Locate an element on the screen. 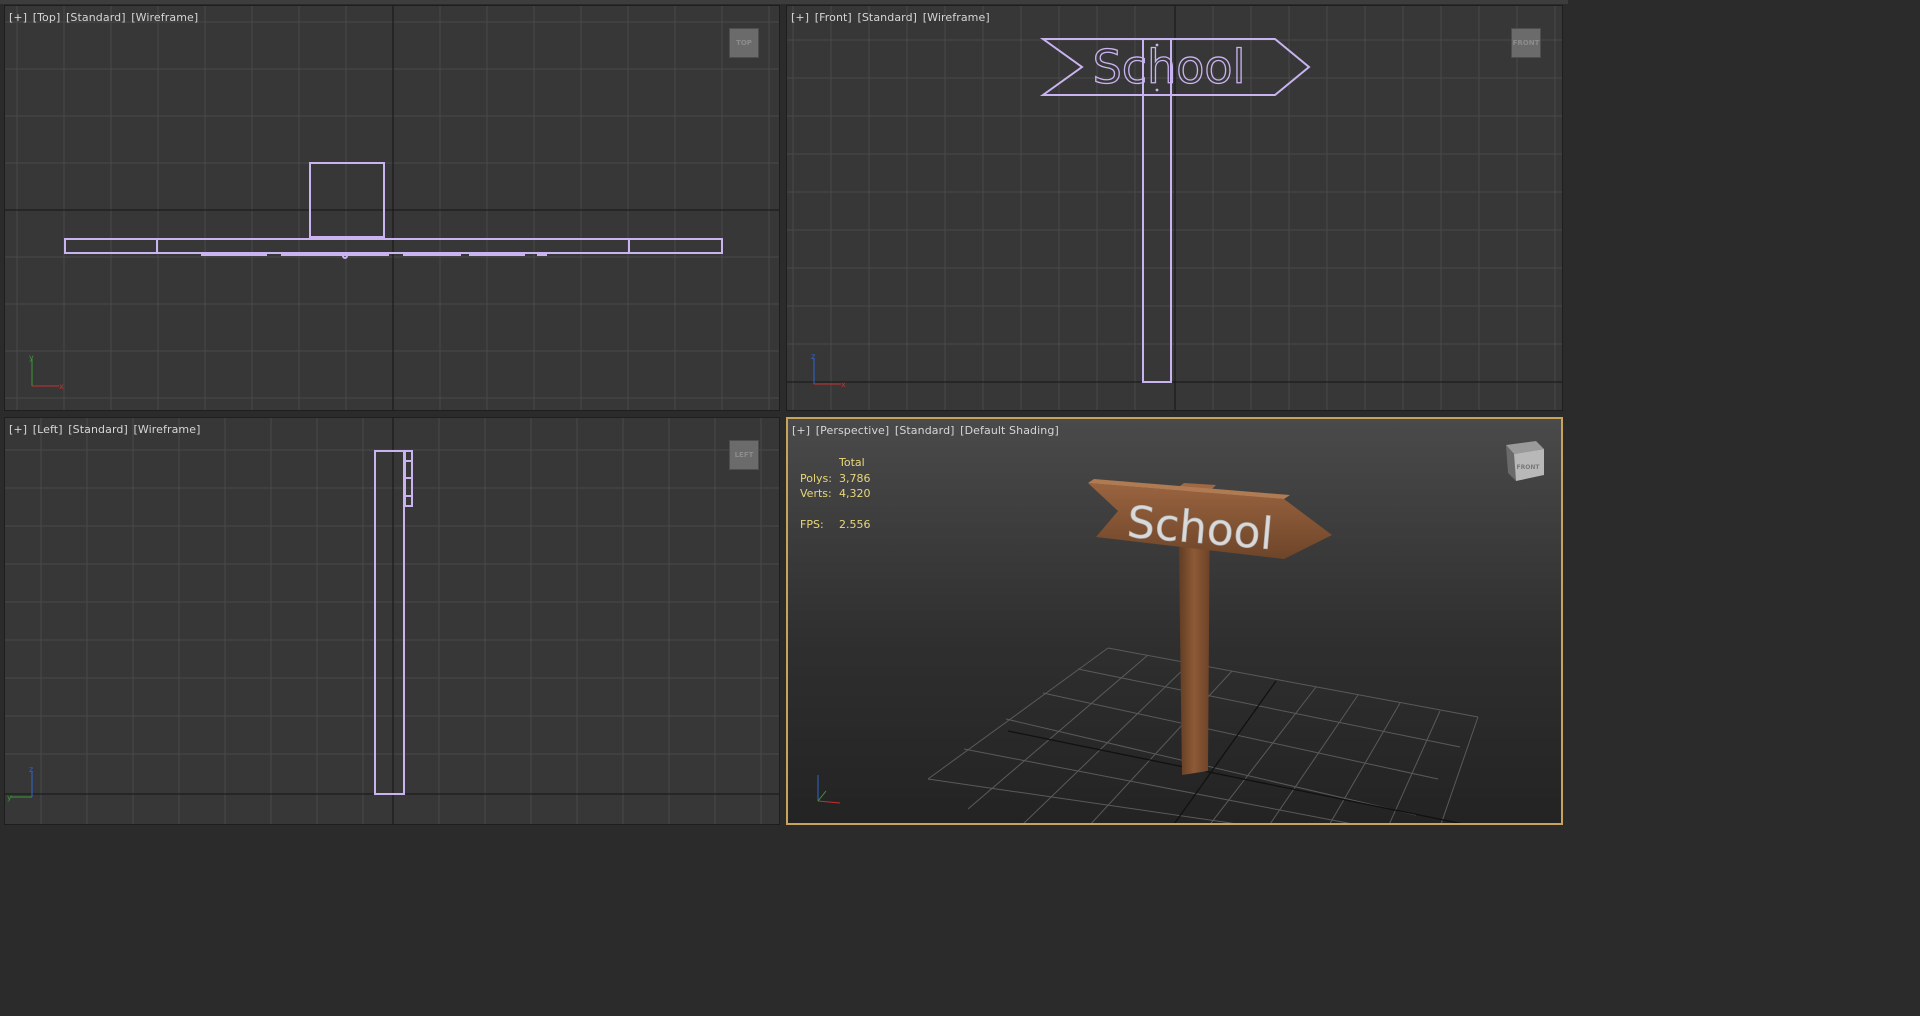 The width and height of the screenshot is (1920, 1016). fps-value: 2.556 is located at coordinates (855, 524).